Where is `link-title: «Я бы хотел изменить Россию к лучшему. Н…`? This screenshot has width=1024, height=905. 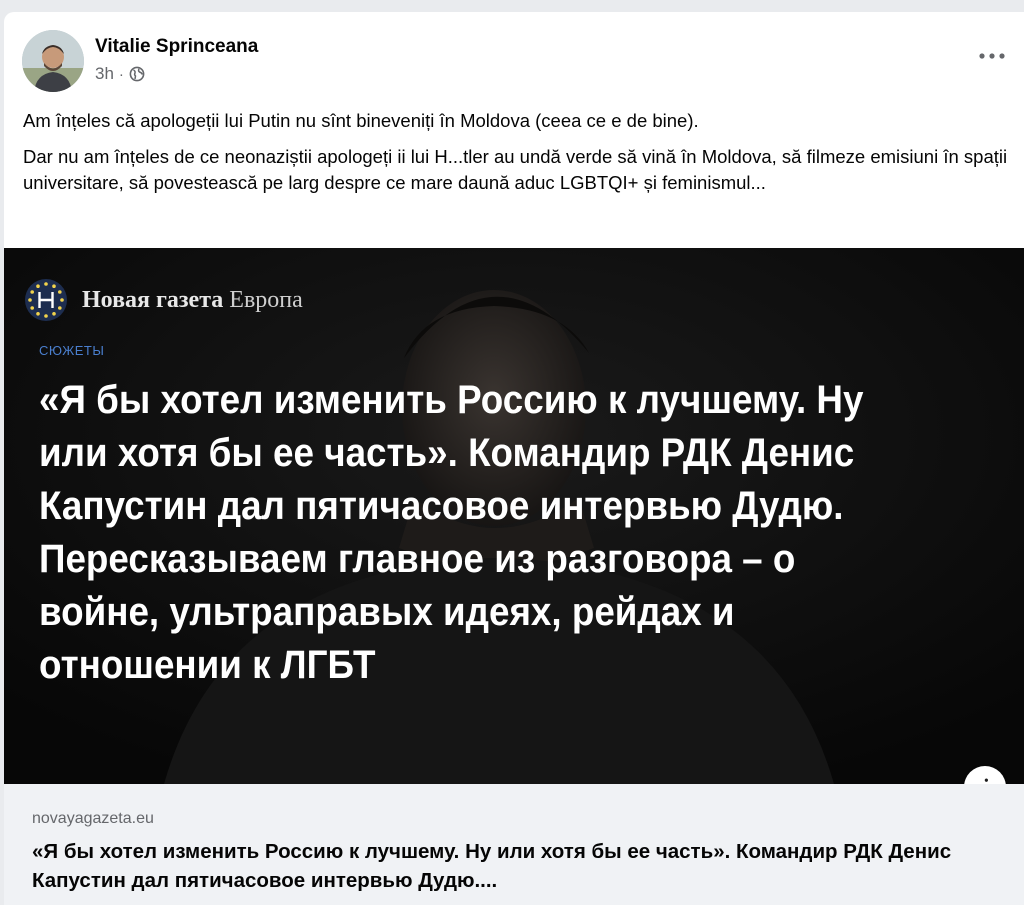
link-title: «Я бы хотел изменить Россию к лучшему. Н… is located at coordinates (512, 866).